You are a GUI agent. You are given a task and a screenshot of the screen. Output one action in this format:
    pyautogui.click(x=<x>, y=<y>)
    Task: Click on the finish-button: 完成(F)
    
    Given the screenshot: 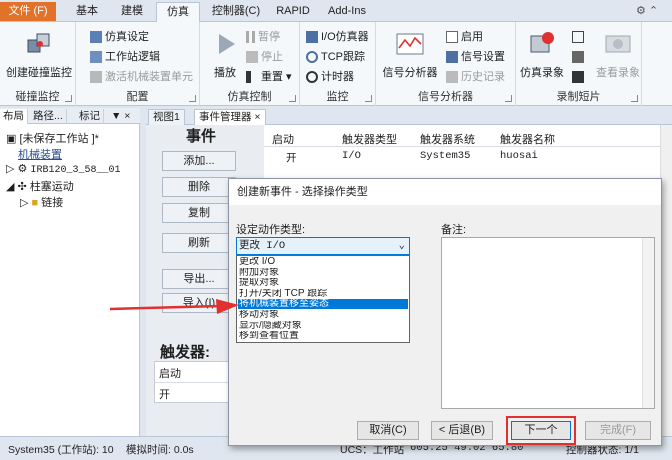 What is the action you would take?
    pyautogui.click(x=618, y=430)
    